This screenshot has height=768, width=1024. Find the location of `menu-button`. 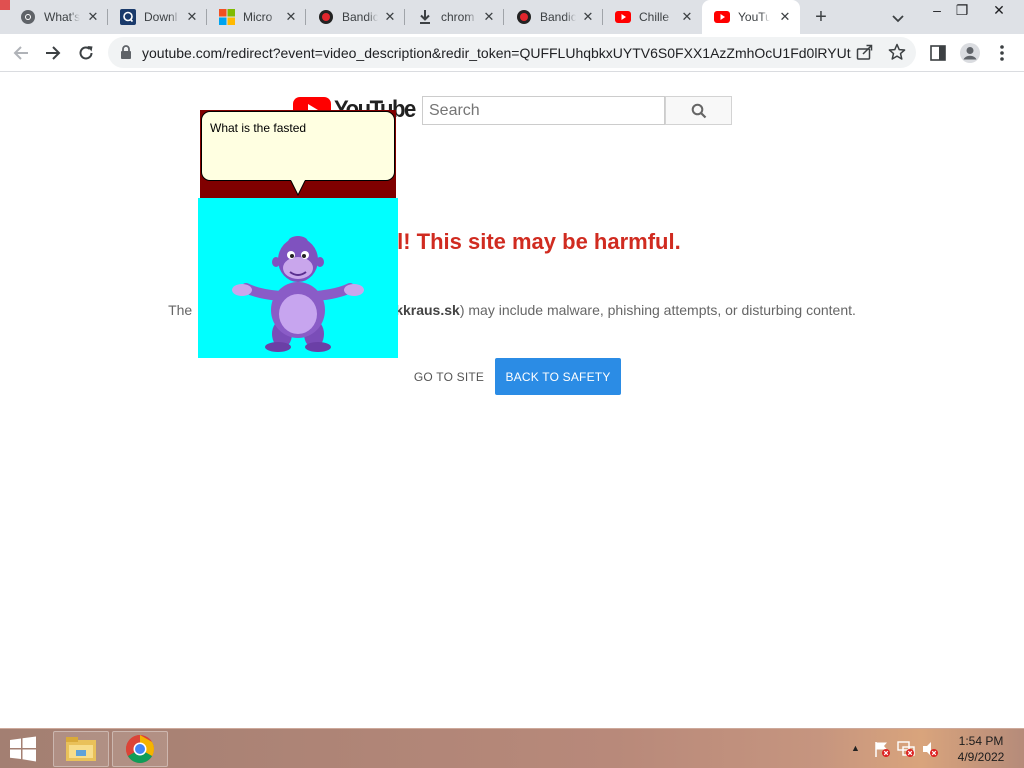

menu-button is located at coordinates (1002, 53).